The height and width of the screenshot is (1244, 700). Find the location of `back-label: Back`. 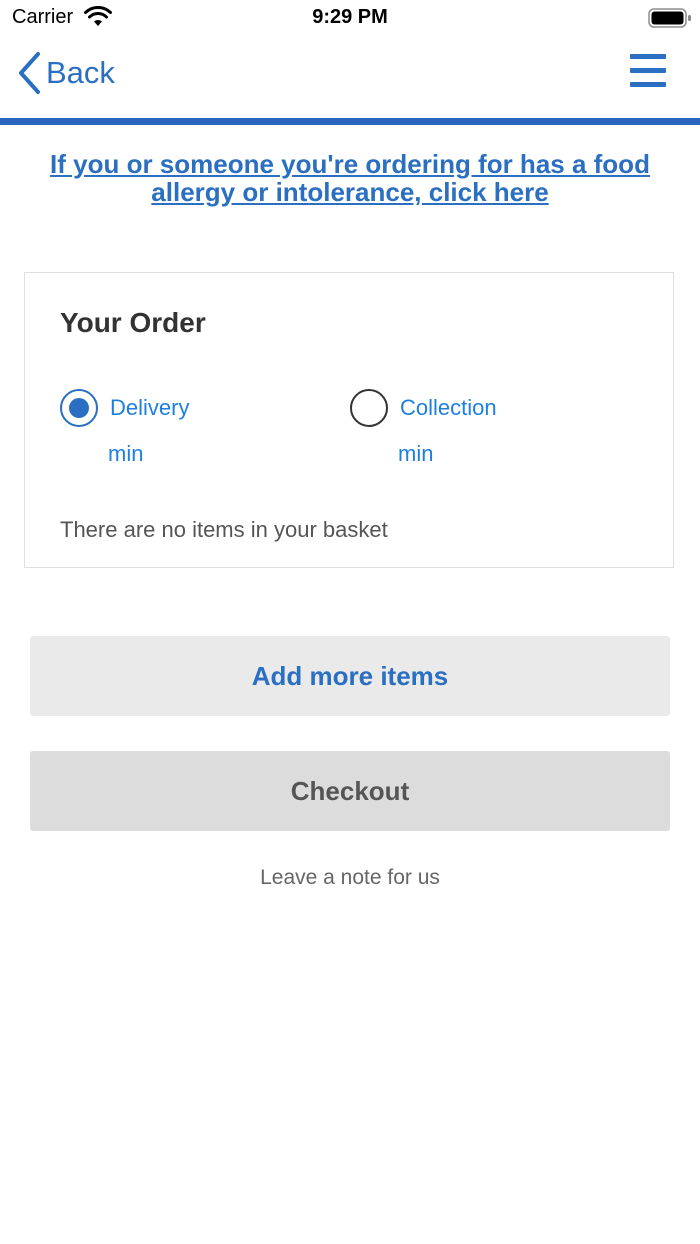

back-label: Back is located at coordinates (80, 72).